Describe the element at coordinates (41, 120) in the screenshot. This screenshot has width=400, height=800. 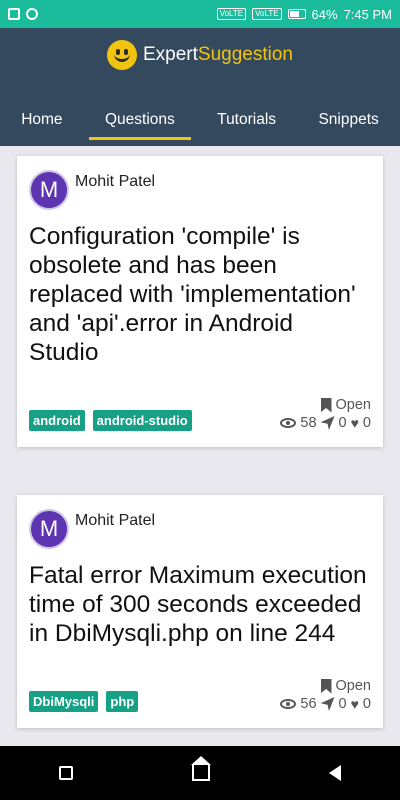
I see `tab-home: Home` at that location.